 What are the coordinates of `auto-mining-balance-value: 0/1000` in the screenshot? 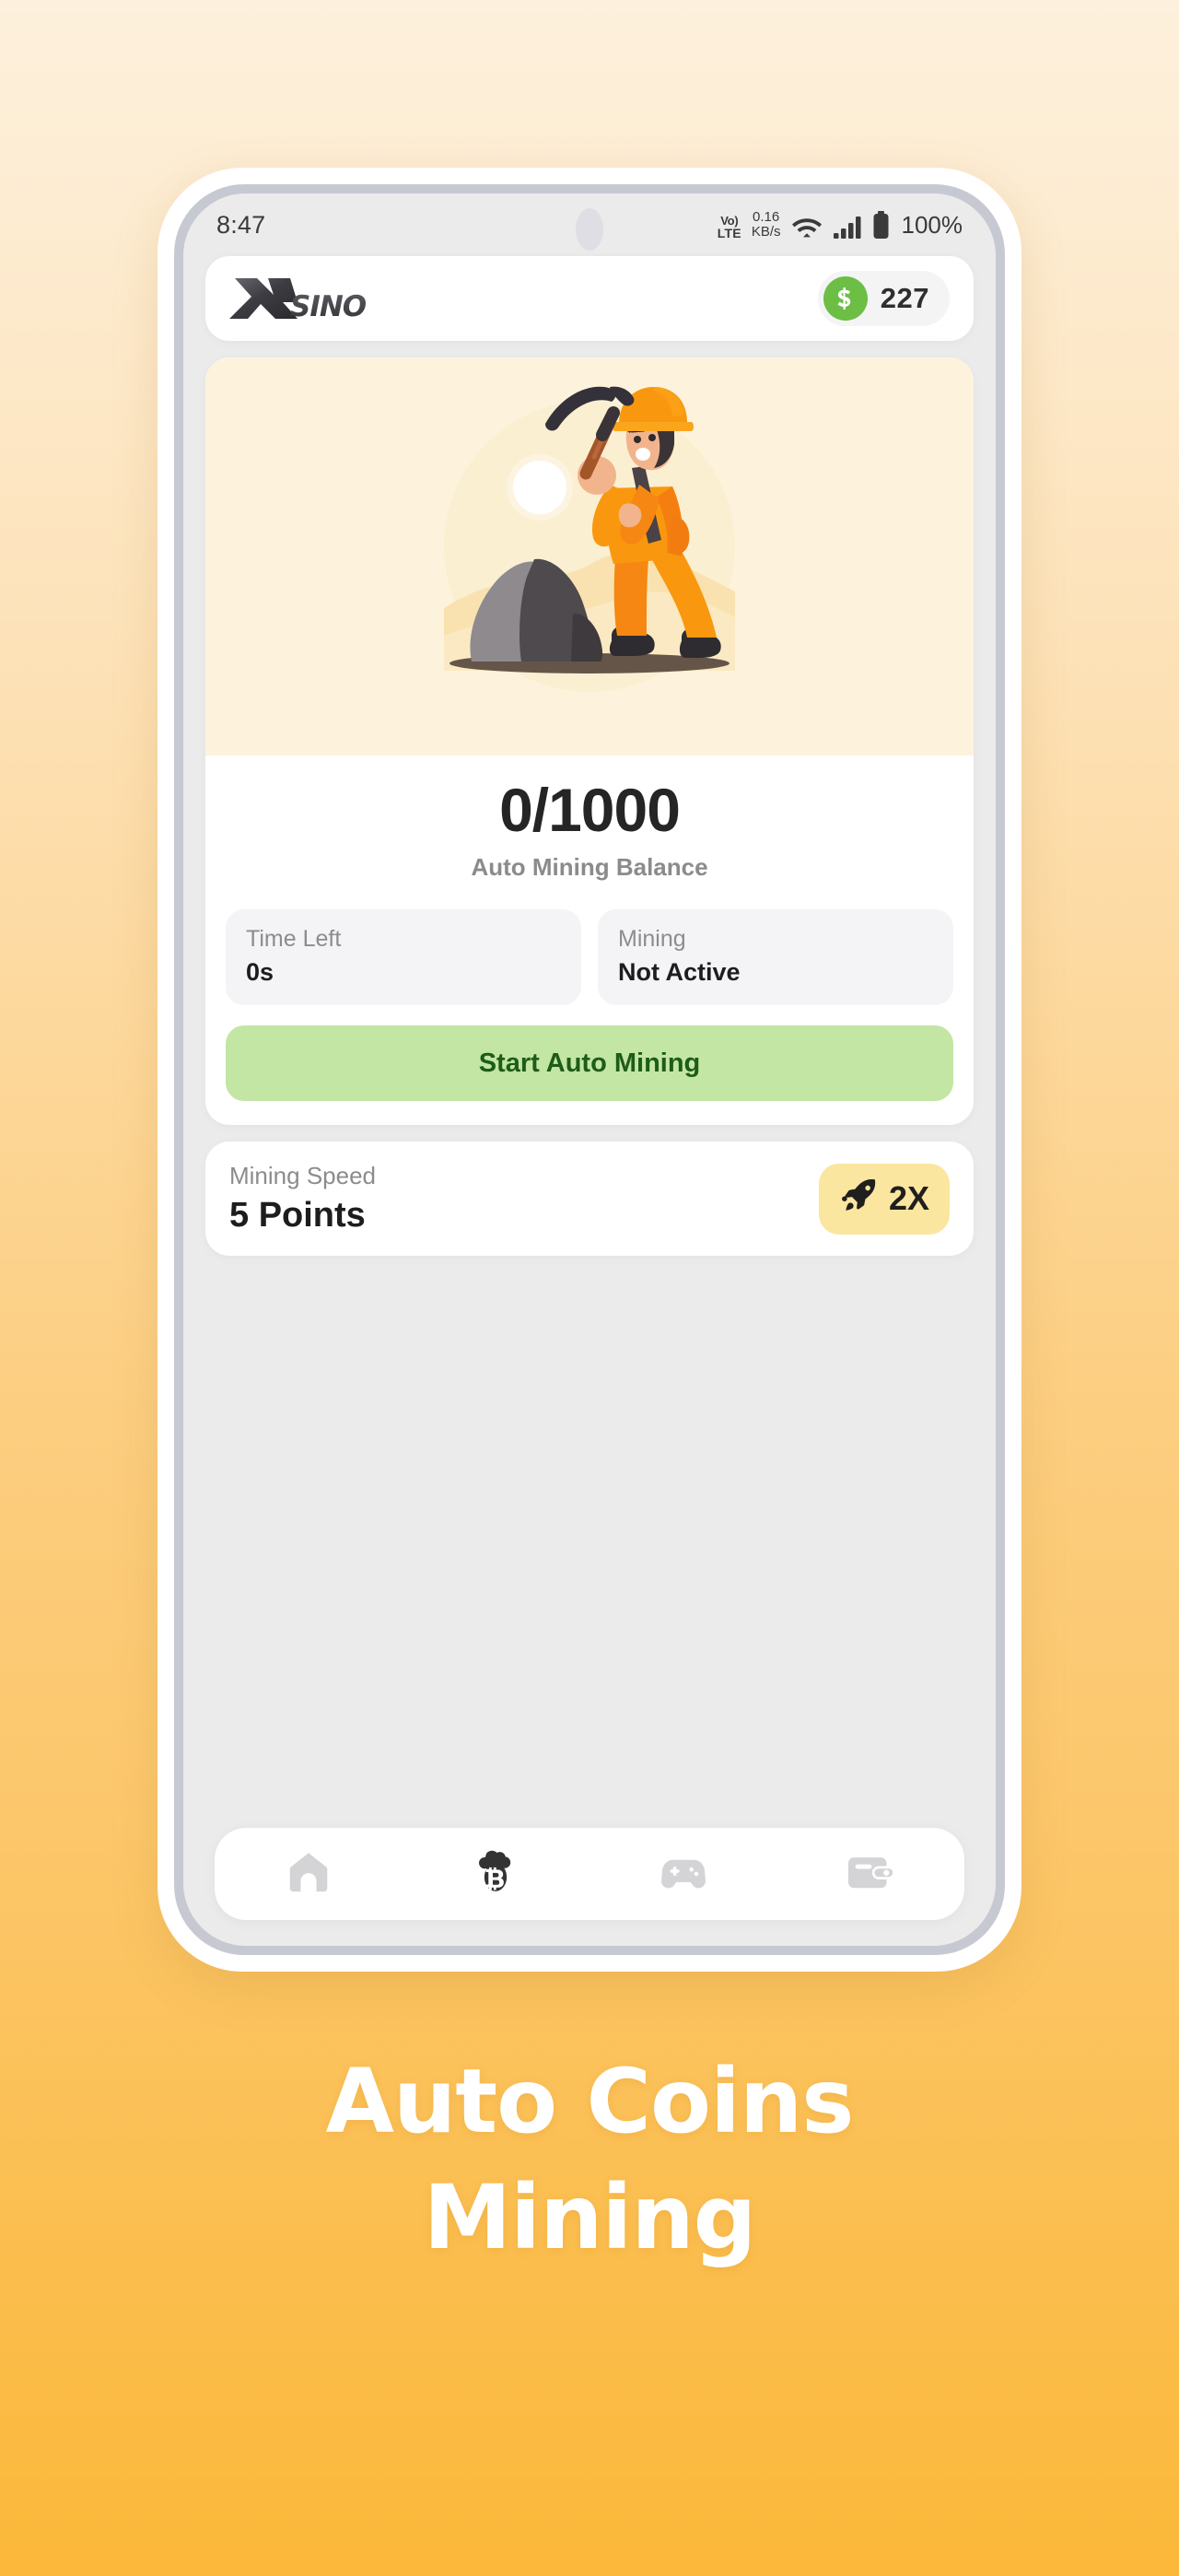 It's located at (590, 810).